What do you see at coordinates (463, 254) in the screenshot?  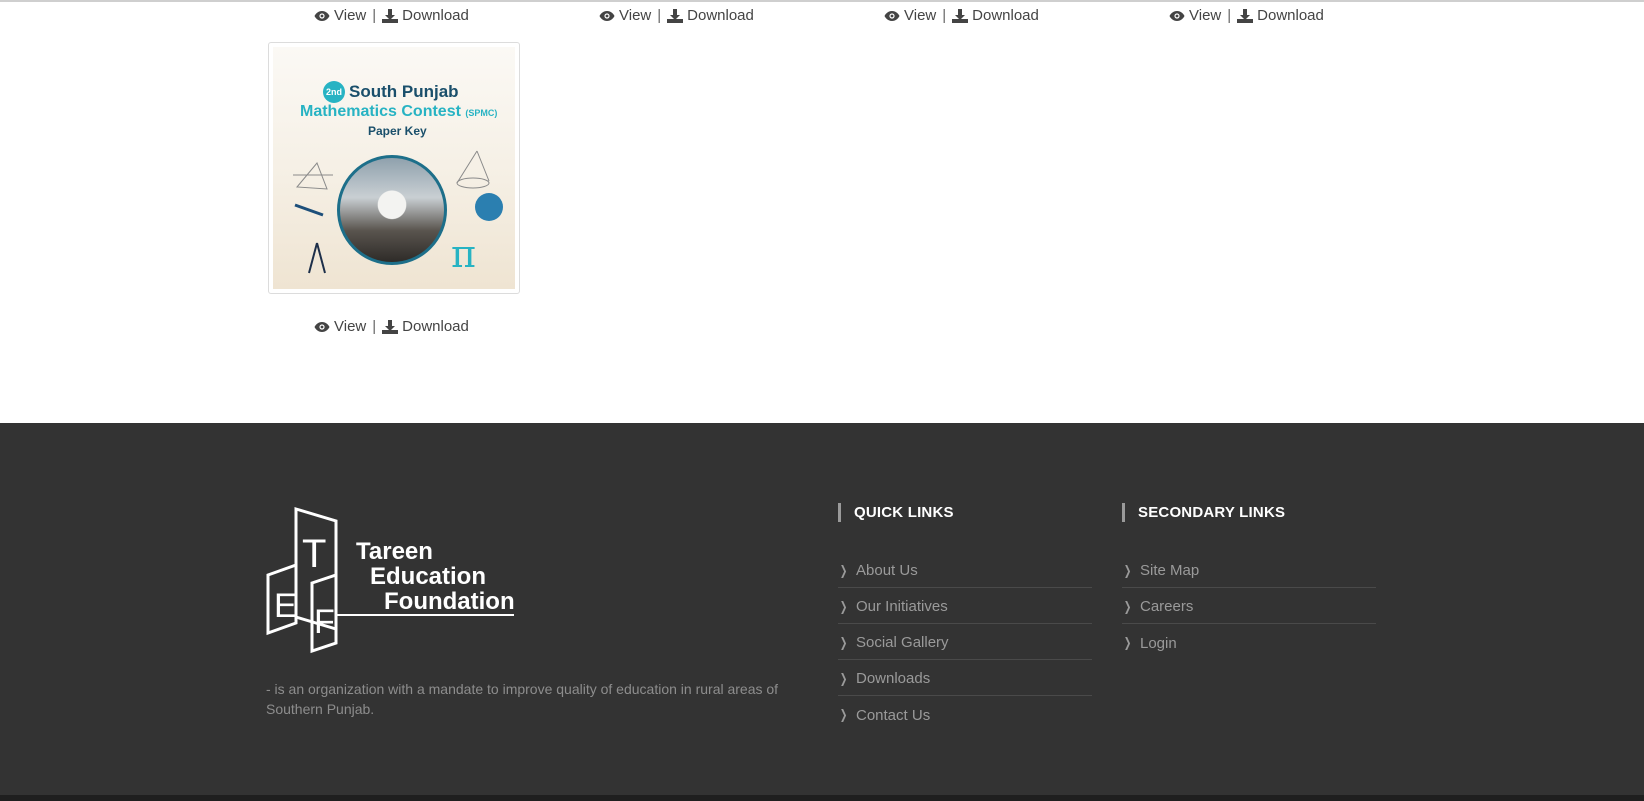 I see `pi-symbol: π` at bounding box center [463, 254].